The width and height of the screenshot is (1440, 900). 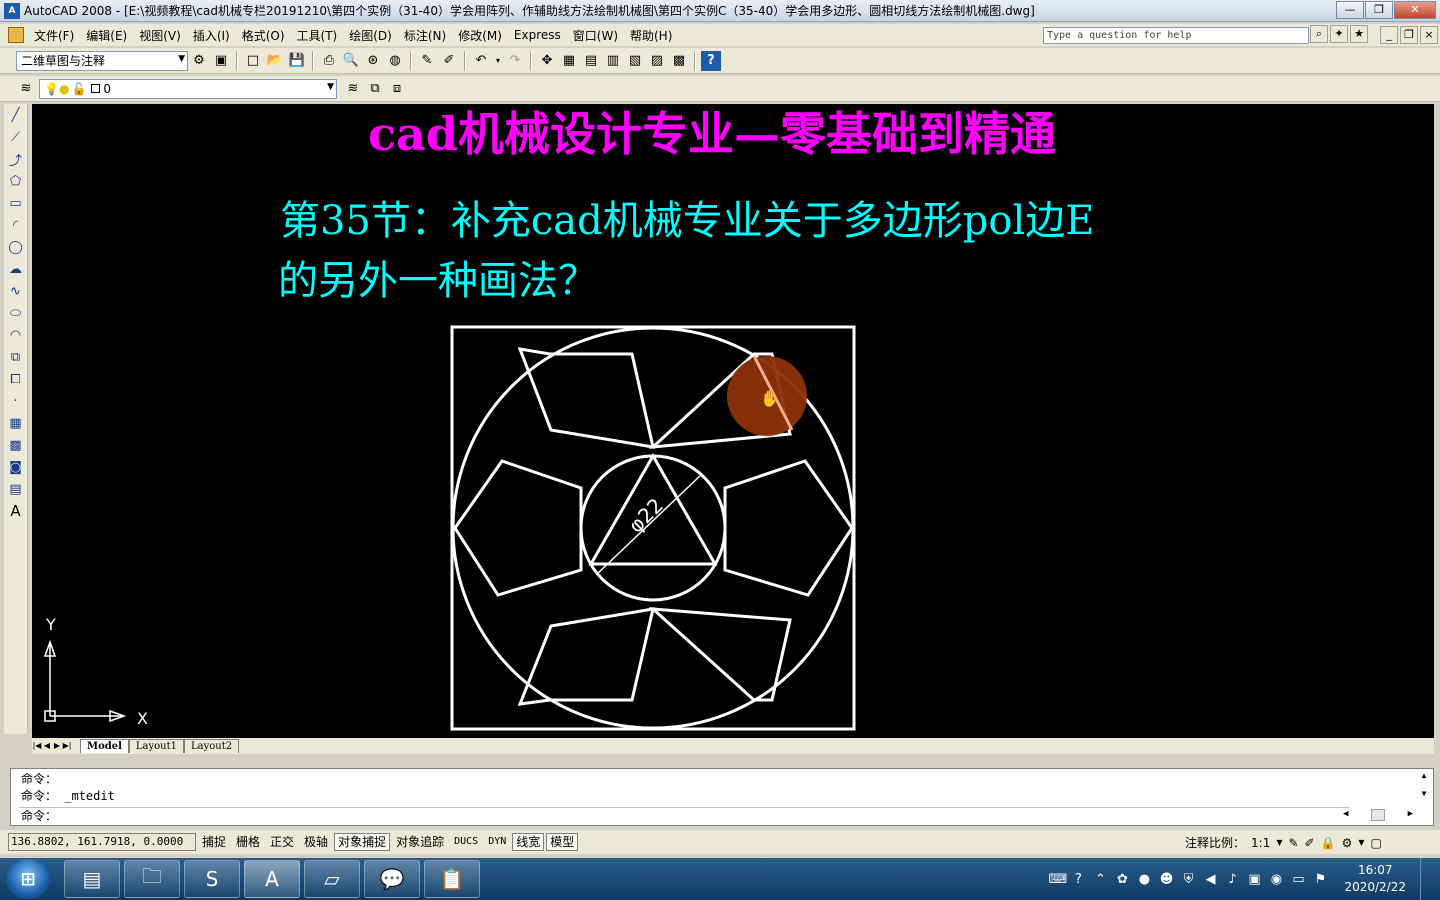 What do you see at coordinates (1339, 34) in the screenshot?
I see `communication-center-icon: ✦` at bounding box center [1339, 34].